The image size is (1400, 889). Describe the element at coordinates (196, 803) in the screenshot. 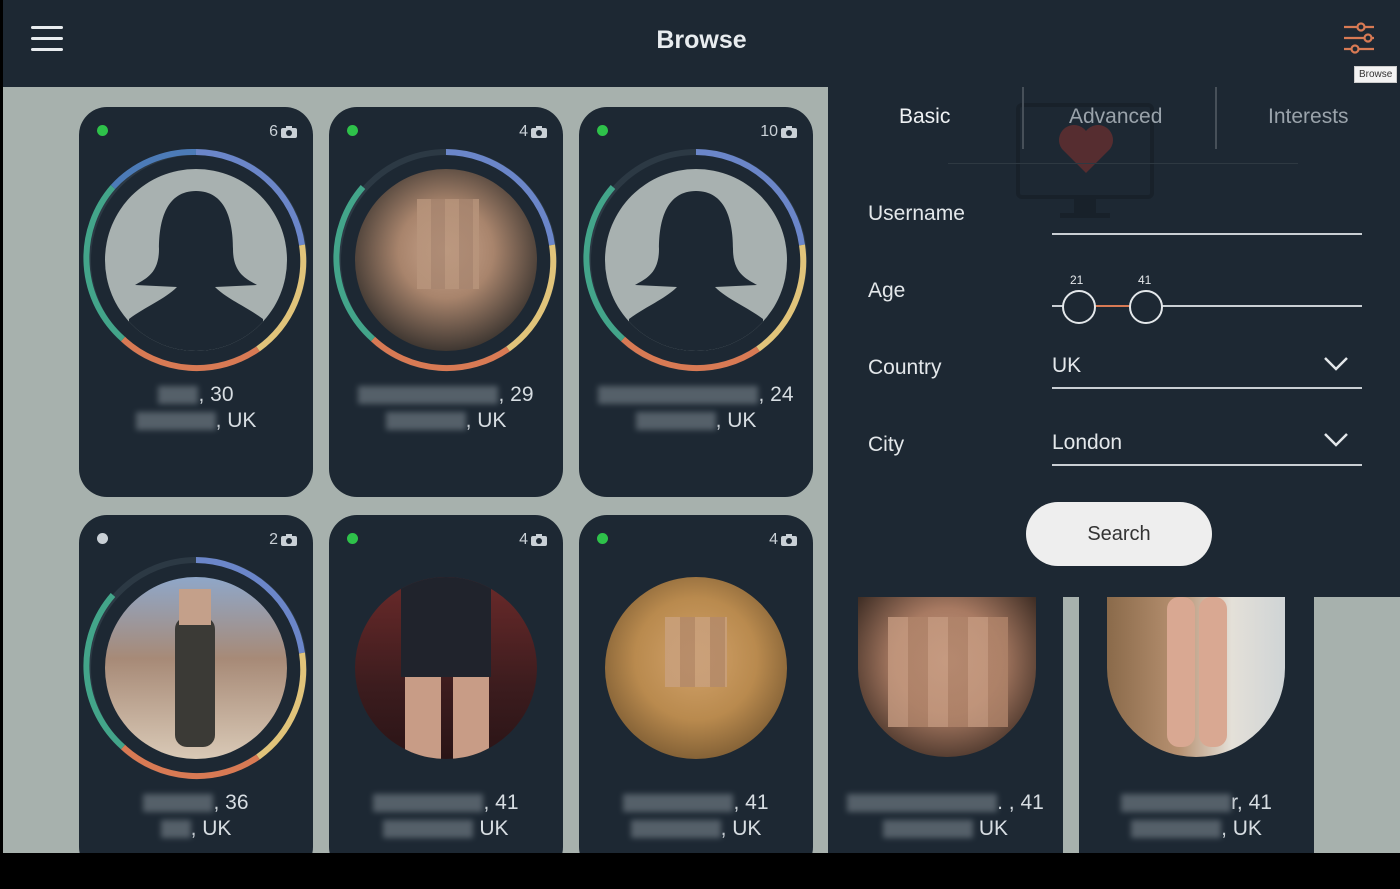

I see `profile-name-age: , 36` at that location.